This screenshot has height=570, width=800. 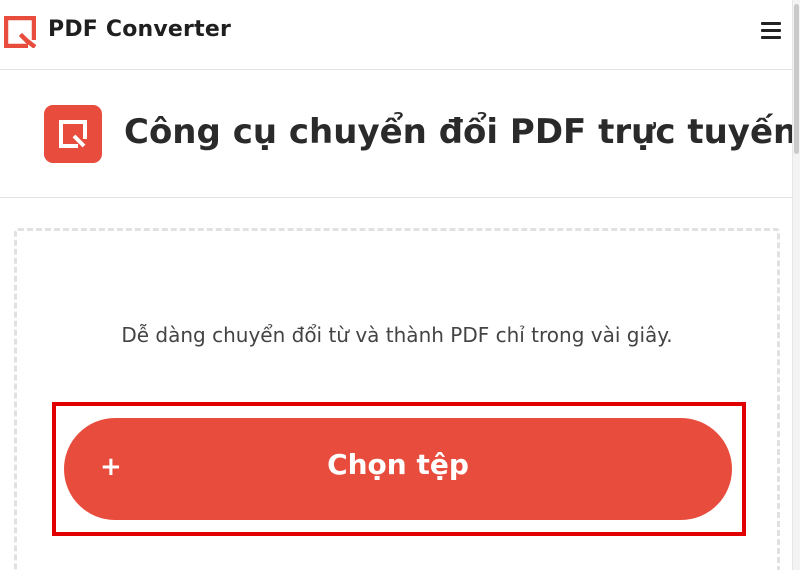 I want to click on brand-name: PDF Converter, so click(x=139, y=29).